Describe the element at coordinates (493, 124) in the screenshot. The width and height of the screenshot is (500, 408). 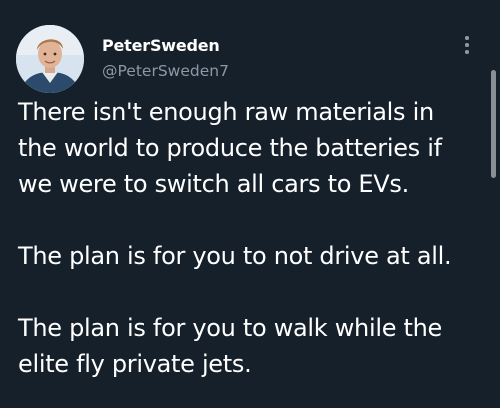
I see `scrollbar-thumb` at that location.